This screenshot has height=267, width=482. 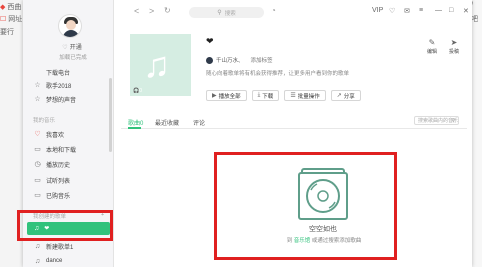 I want to click on sidebar-item-trial-list: ▭ 试听列表, so click(x=51, y=180).